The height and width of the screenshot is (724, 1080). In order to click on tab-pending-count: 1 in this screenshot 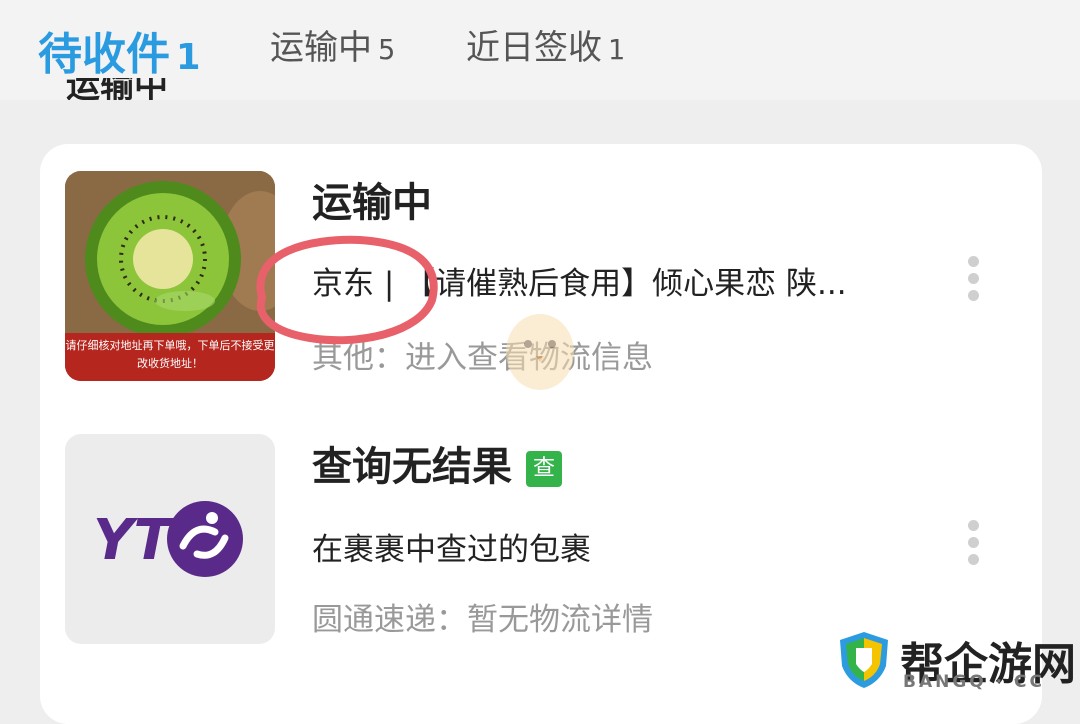, I will do `click(188, 57)`.